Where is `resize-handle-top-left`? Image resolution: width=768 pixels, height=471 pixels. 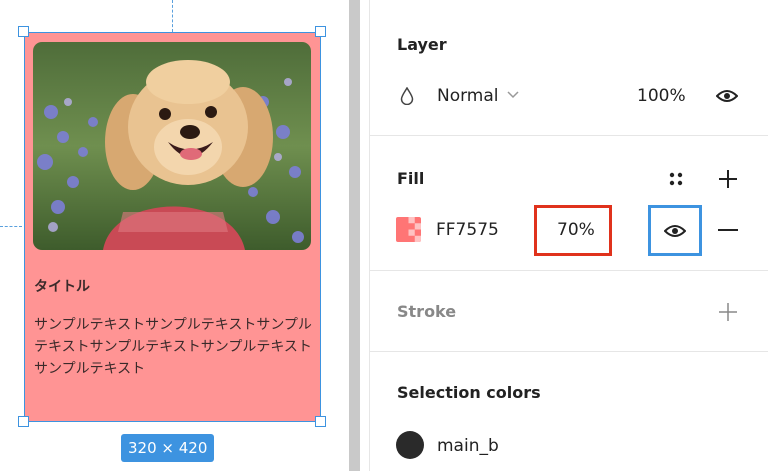 resize-handle-top-left is located at coordinates (23, 31).